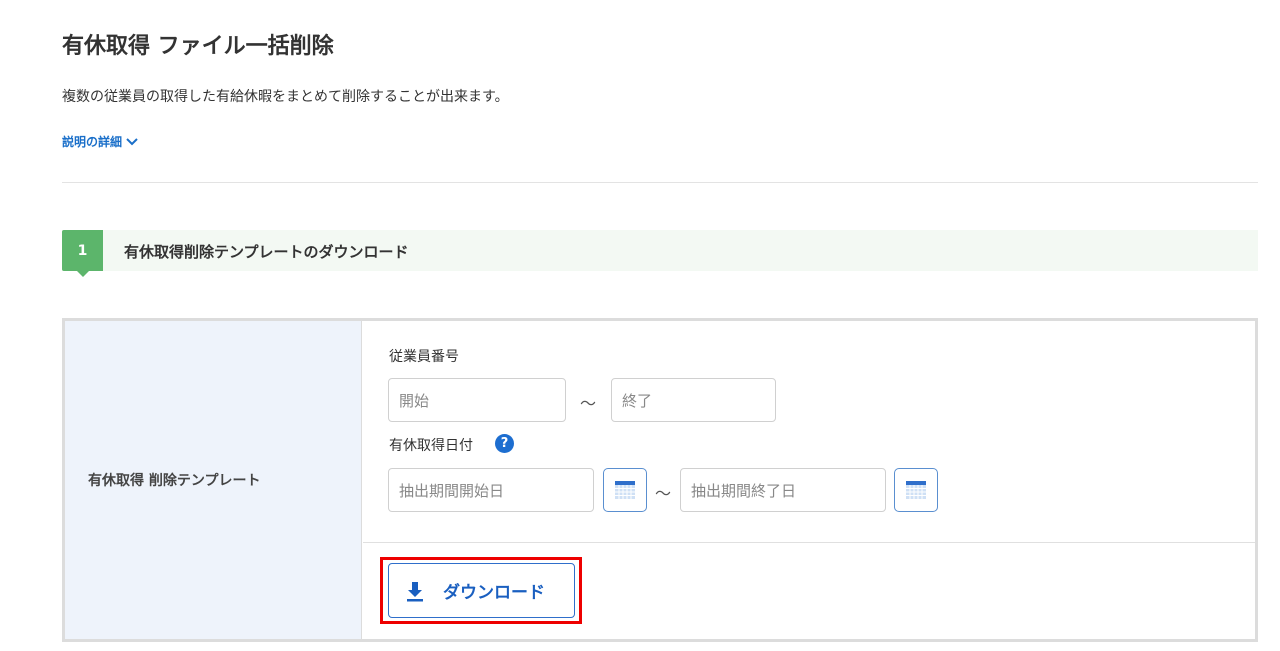 The width and height of the screenshot is (1280, 651). I want to click on step-number-badge: 1, so click(82, 250).